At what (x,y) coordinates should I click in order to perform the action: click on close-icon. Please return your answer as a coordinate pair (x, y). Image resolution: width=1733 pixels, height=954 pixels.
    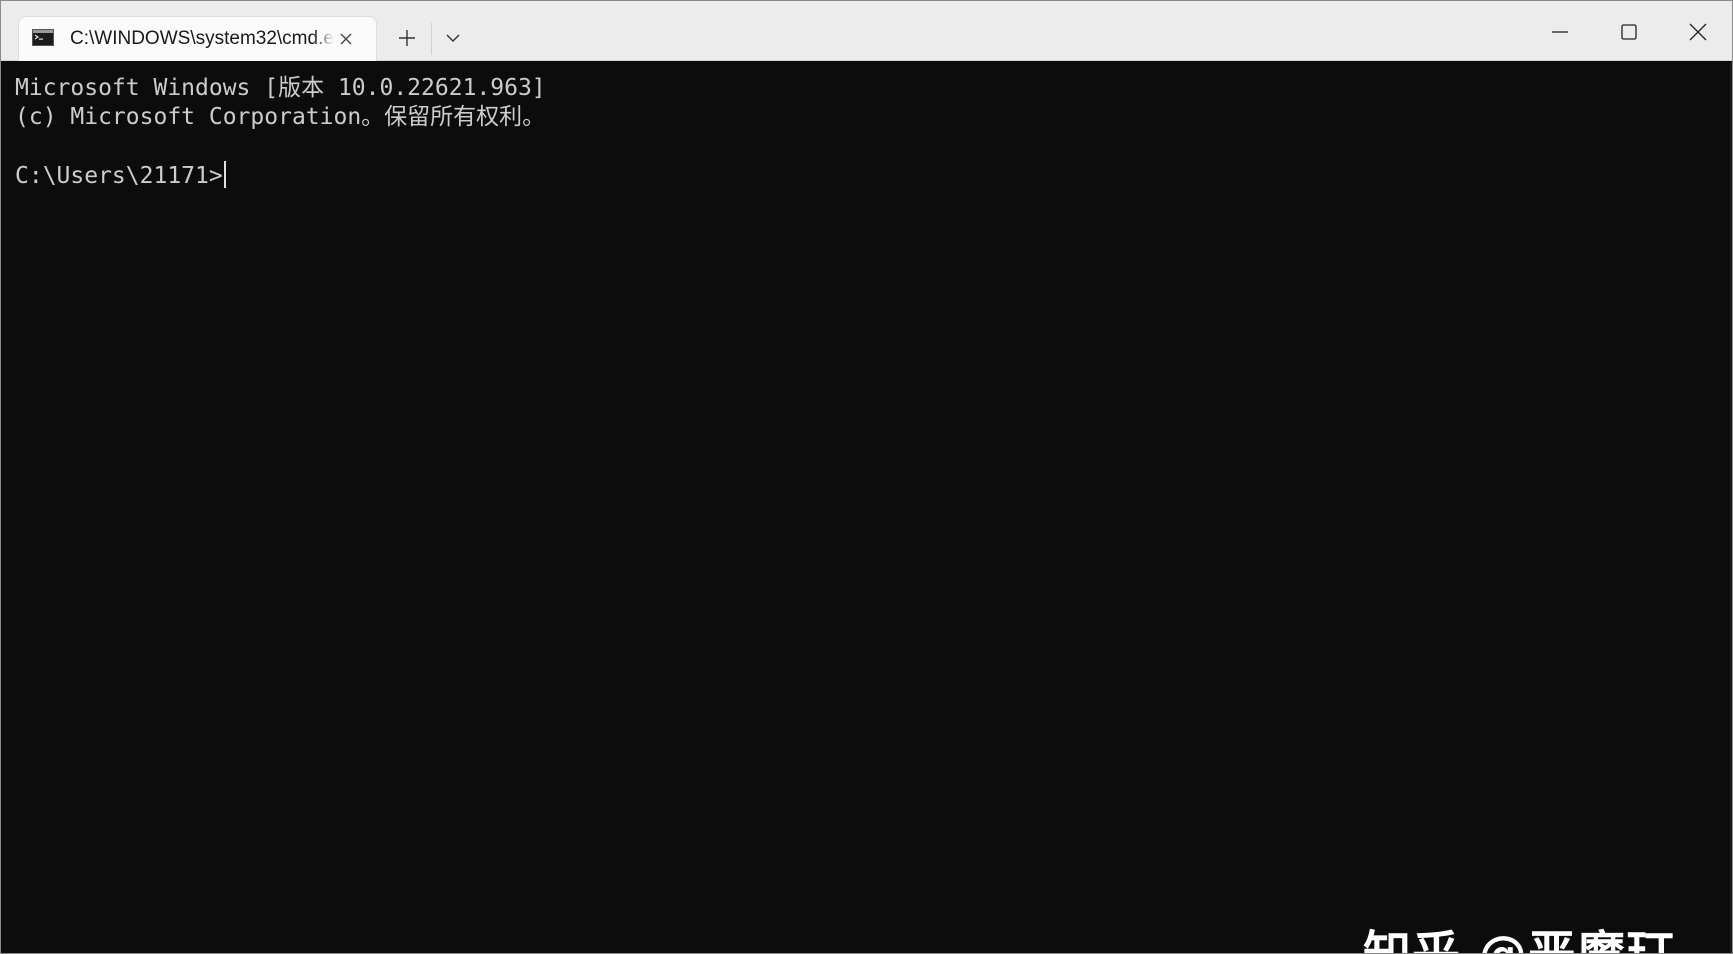
    Looking at the image, I should click on (1698, 32).